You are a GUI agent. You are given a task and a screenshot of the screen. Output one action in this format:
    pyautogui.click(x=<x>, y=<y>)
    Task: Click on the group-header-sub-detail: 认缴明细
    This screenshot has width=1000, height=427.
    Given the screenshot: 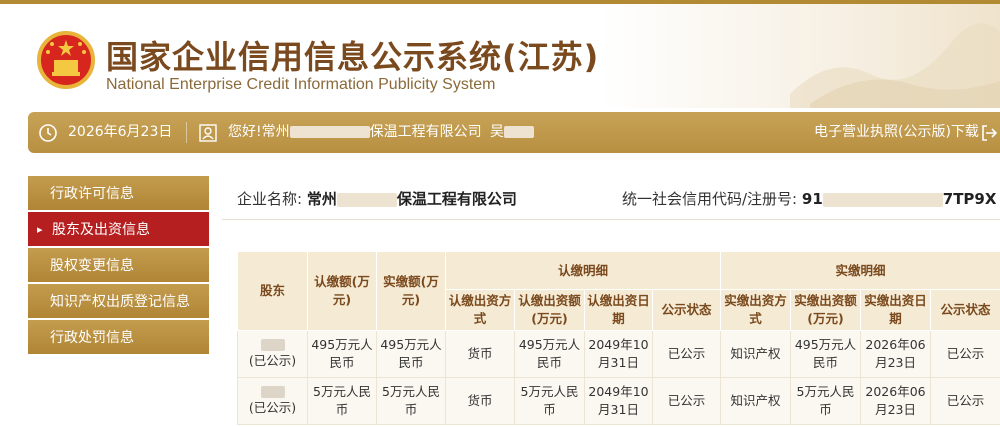 What is the action you would take?
    pyautogui.click(x=583, y=270)
    